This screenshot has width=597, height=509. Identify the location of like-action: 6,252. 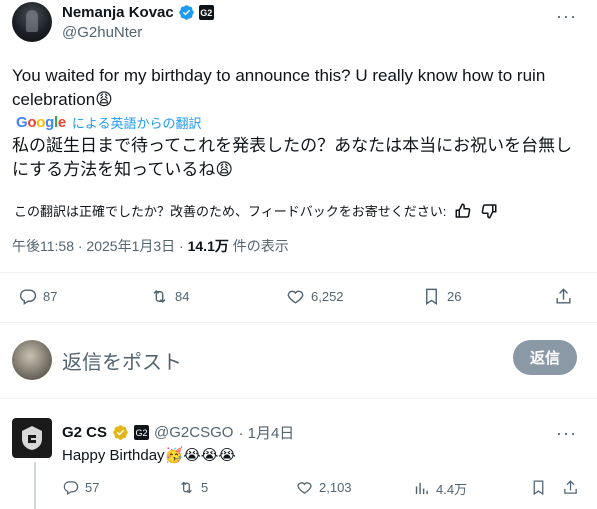
(315, 296).